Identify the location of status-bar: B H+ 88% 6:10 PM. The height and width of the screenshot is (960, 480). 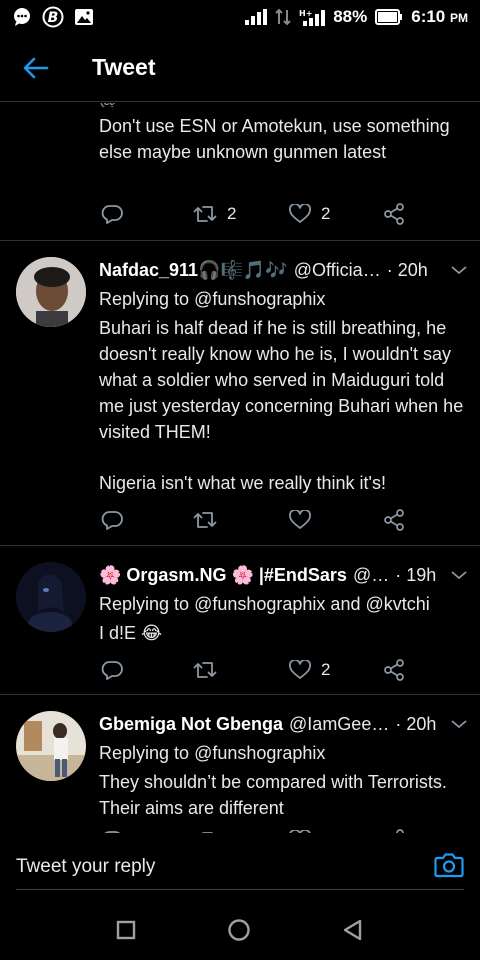
(240, 17).